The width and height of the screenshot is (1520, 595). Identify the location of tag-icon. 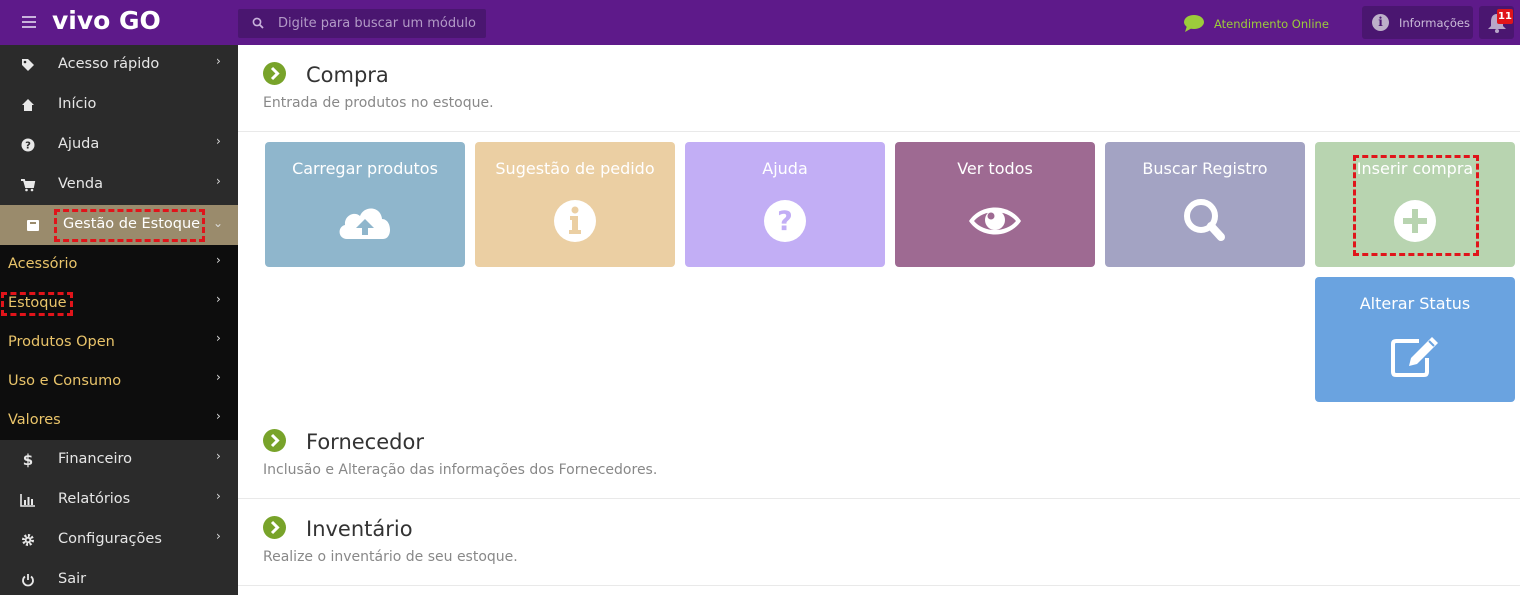
(28, 65).